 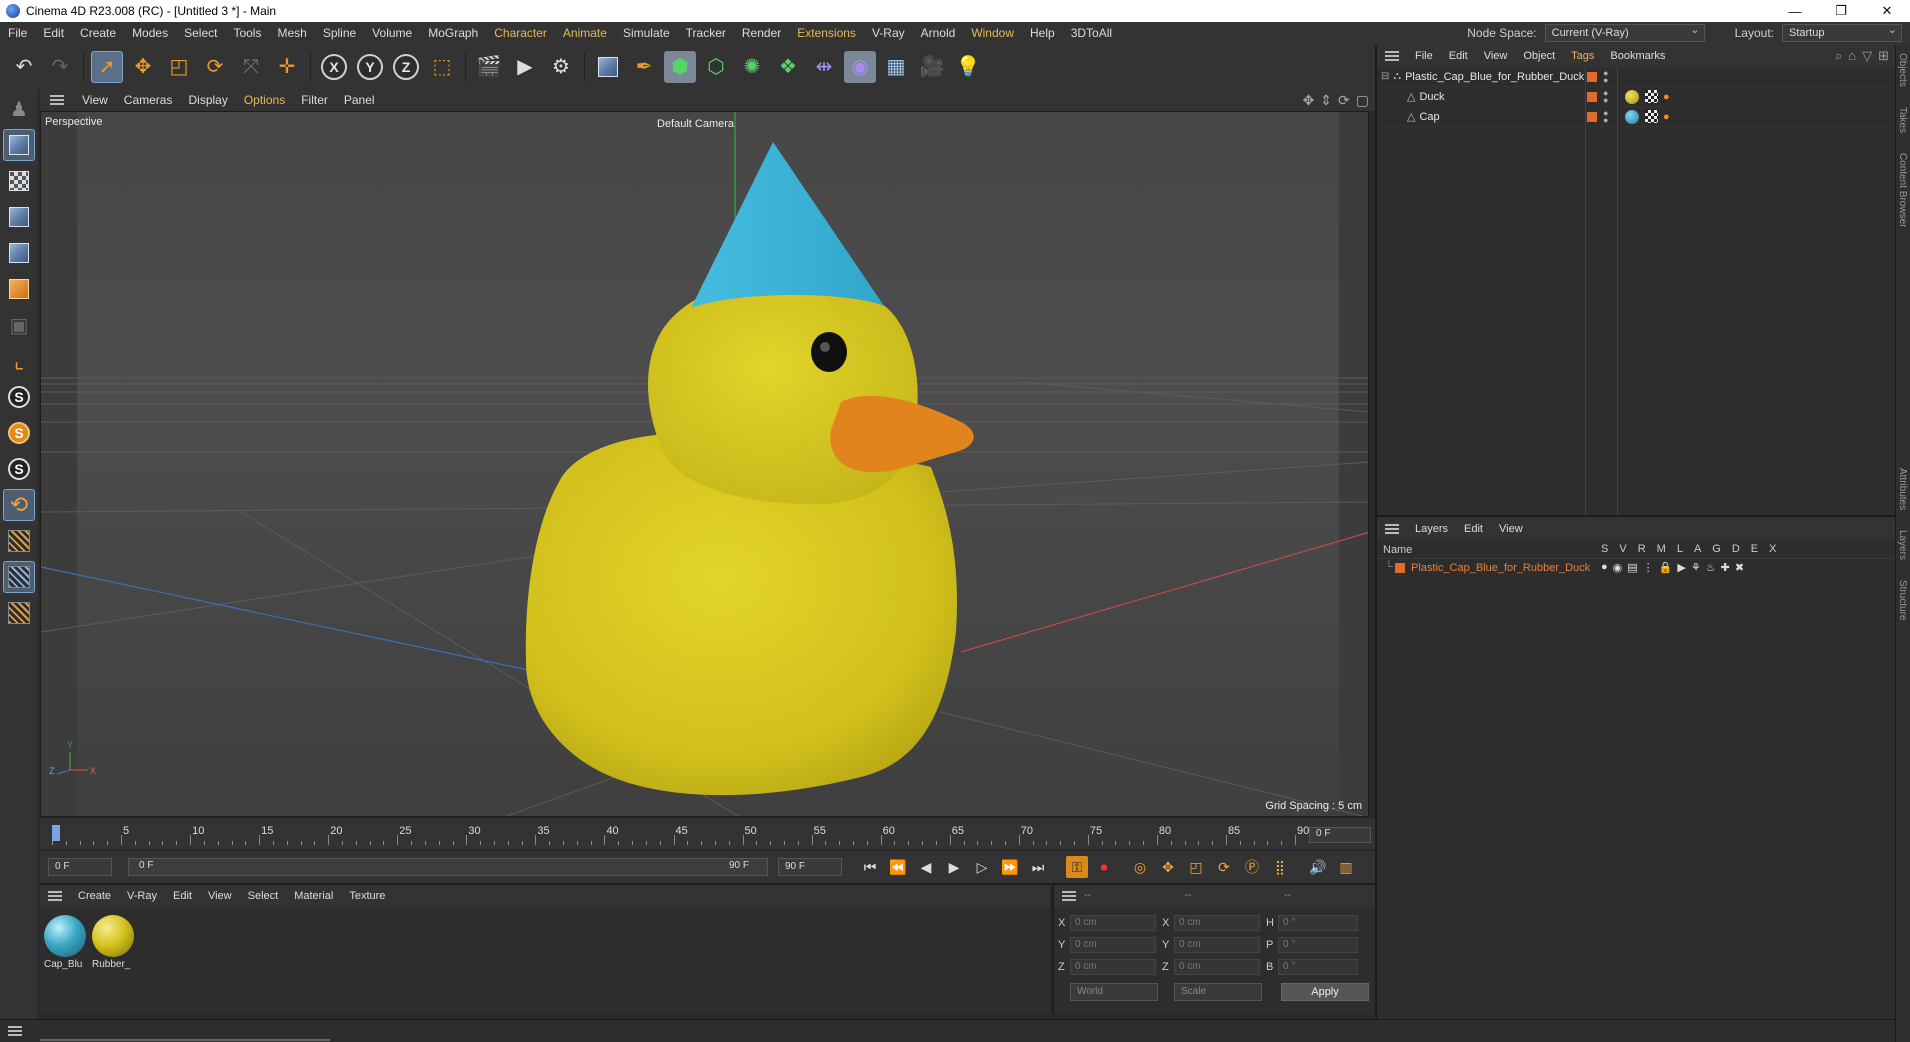 What do you see at coordinates (1867, 56) in the screenshot?
I see `filter-icon: ▽` at bounding box center [1867, 56].